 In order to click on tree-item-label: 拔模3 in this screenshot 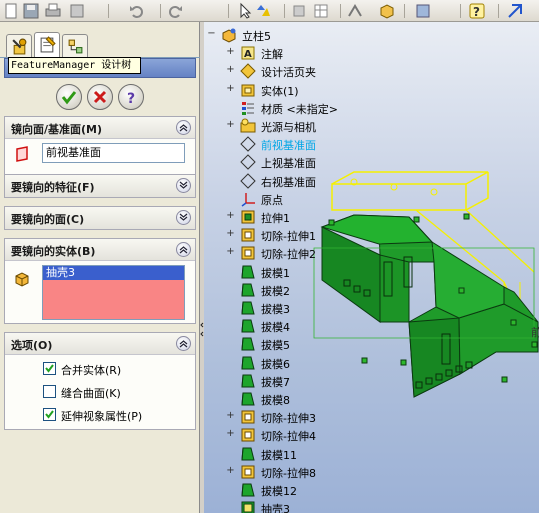, I will do `click(275, 309)`.